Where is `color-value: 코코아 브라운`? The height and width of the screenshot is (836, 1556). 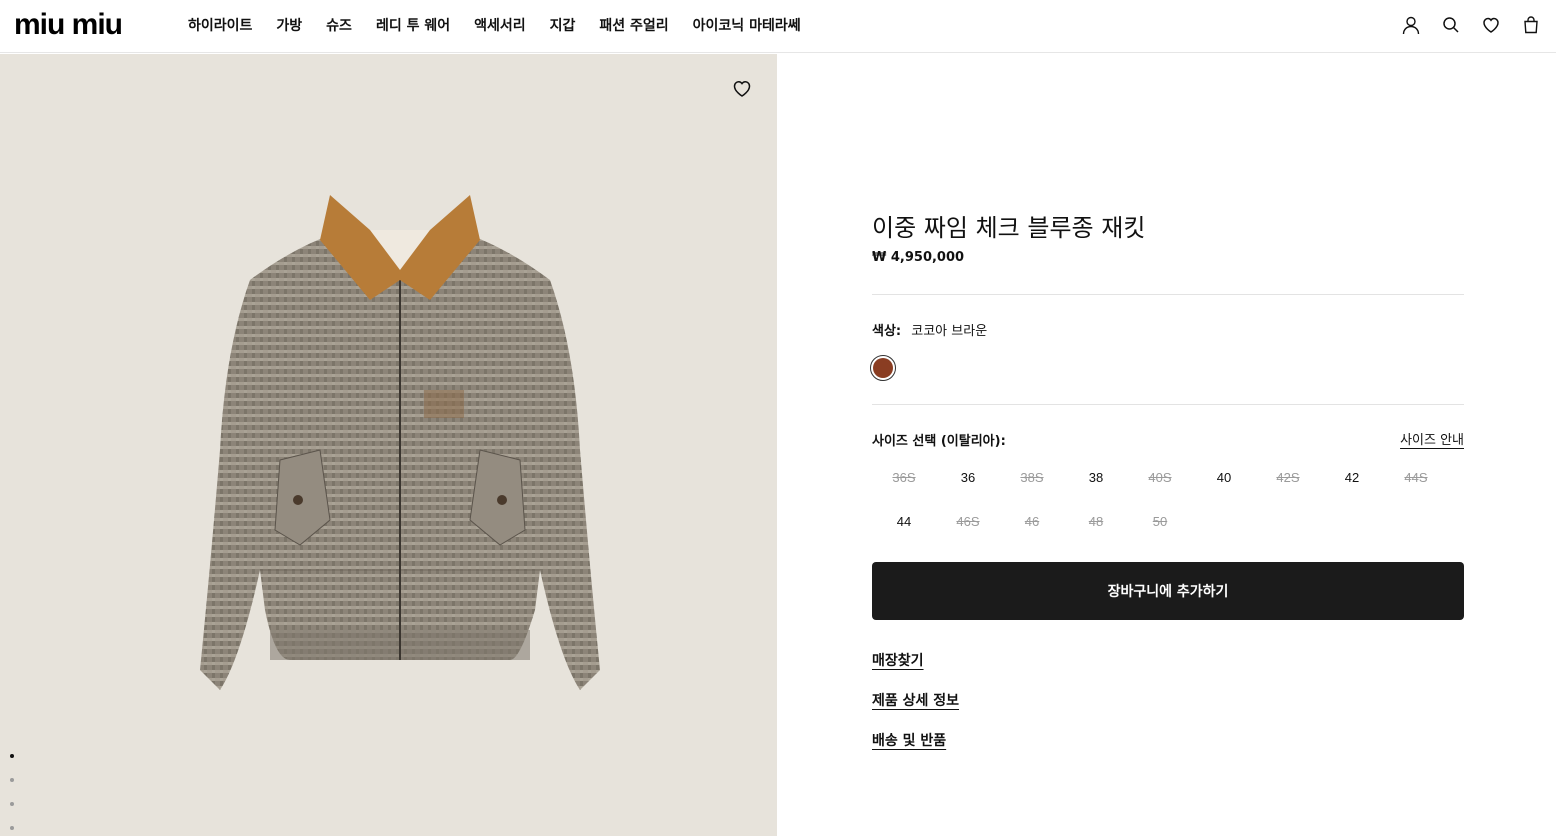
color-value: 코코아 브라운 is located at coordinates (949, 331).